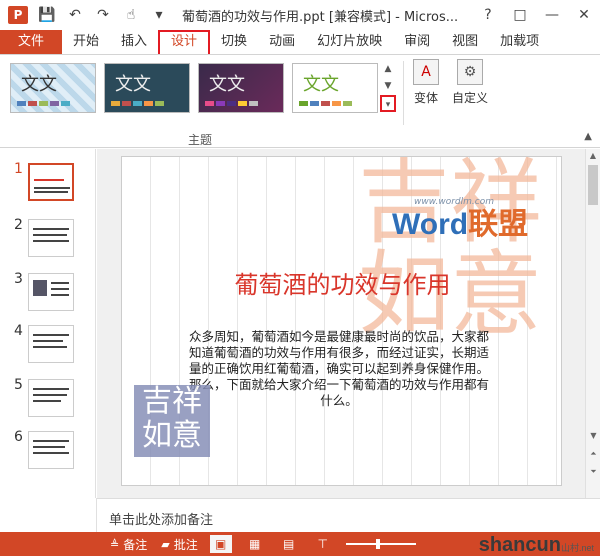 This screenshot has height=556, width=600. I want to click on slide-item: 3, so click(48, 294).